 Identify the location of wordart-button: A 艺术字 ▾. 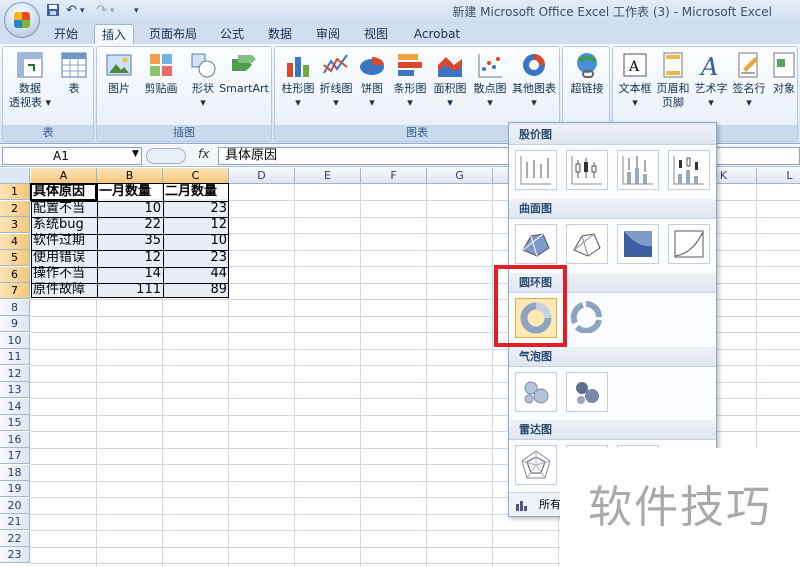
(711, 80).